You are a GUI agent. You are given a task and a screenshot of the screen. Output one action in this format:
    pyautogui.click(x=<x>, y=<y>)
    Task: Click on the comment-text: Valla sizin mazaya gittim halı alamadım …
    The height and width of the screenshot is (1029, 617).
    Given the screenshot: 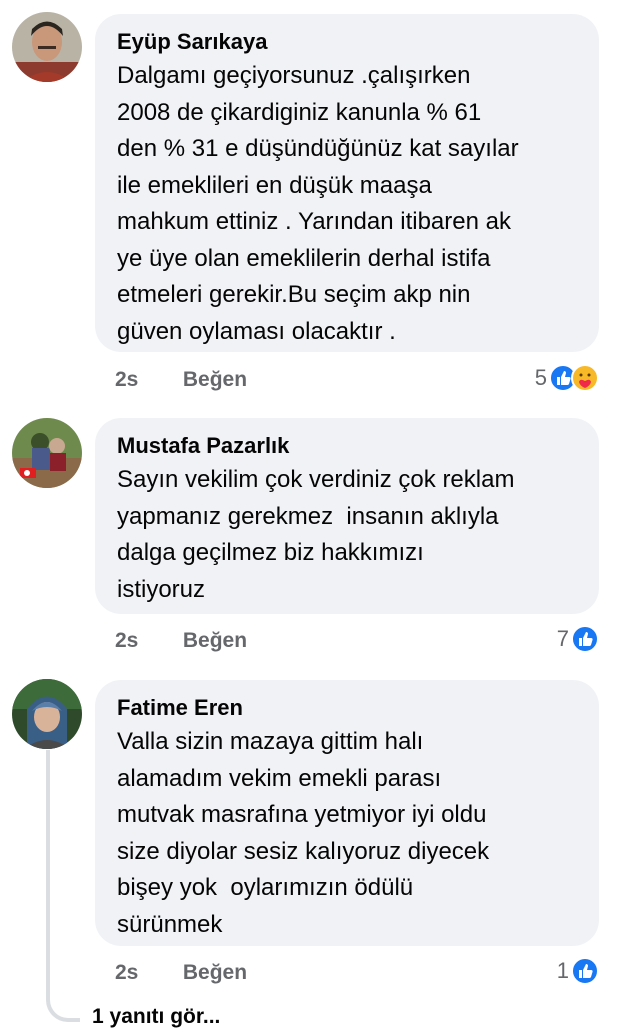 What is the action you would take?
    pyautogui.click(x=303, y=833)
    